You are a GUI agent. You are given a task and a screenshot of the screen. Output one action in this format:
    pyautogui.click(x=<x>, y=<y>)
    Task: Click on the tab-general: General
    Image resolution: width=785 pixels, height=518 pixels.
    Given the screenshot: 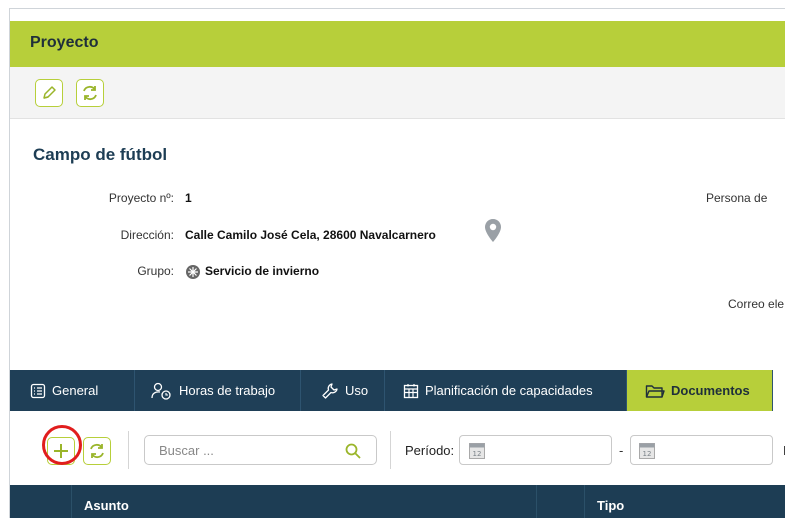 What is the action you would take?
    pyautogui.click(x=72, y=390)
    